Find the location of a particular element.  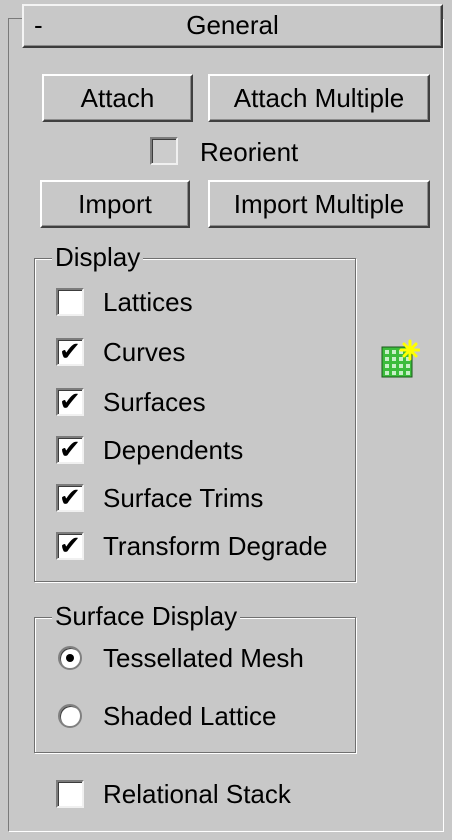

surface-trims-checkbox: ✔ is located at coordinates (70, 497).